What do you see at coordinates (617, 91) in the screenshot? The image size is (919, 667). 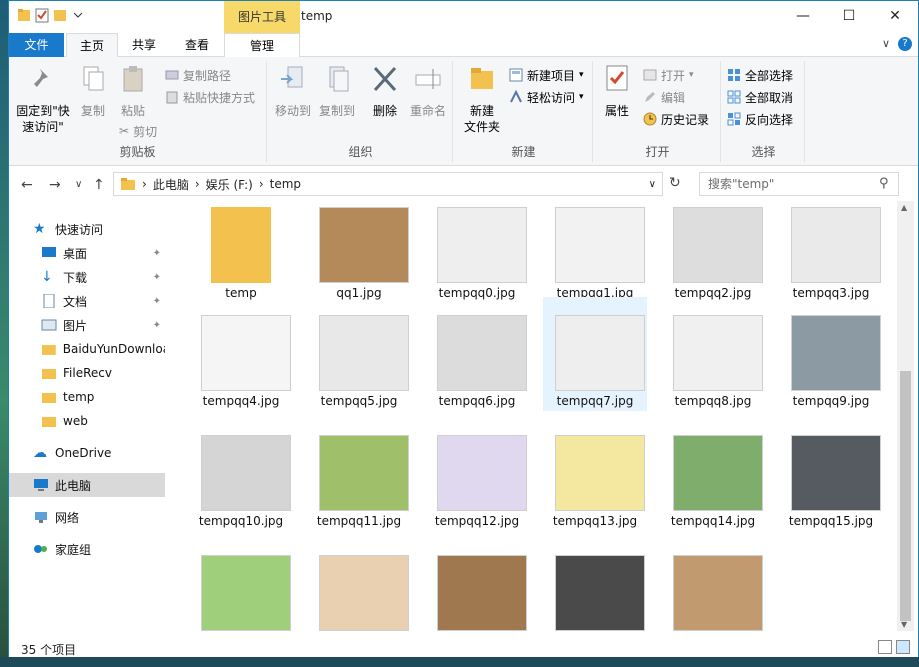 I see `properties-button: 属性` at bounding box center [617, 91].